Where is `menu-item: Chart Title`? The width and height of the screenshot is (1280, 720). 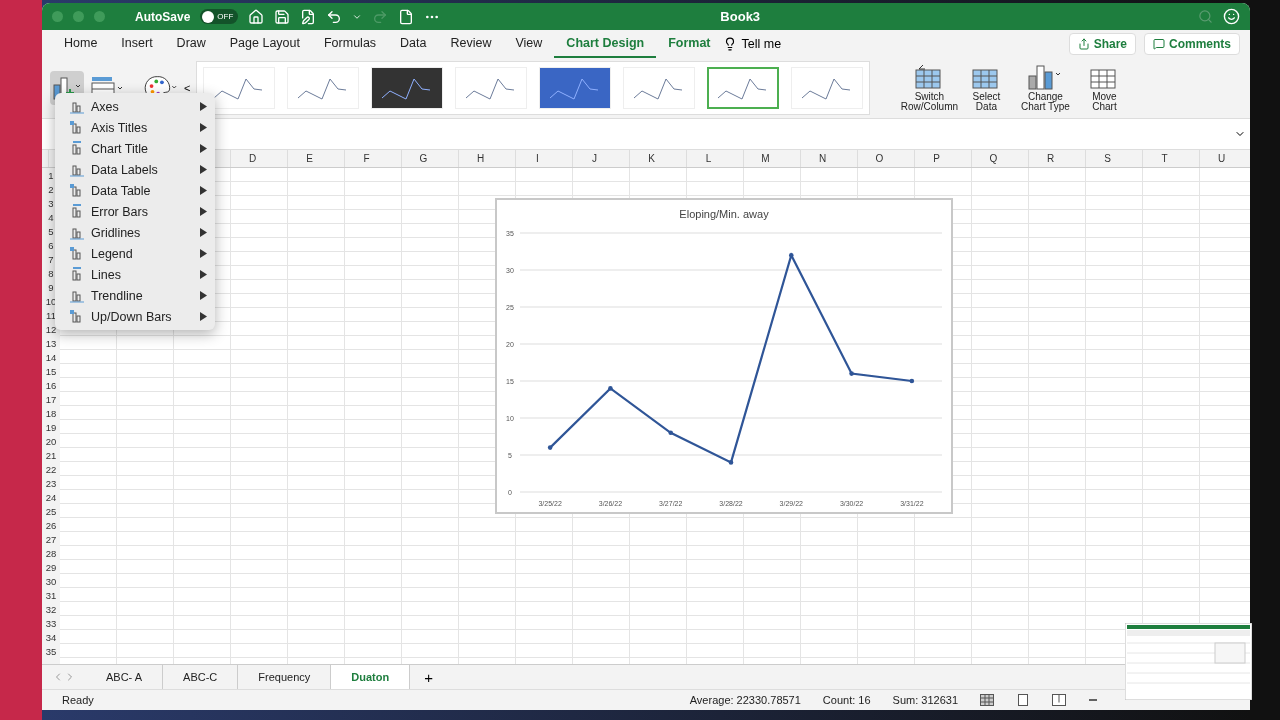
menu-item: Chart Title is located at coordinates (135, 148).